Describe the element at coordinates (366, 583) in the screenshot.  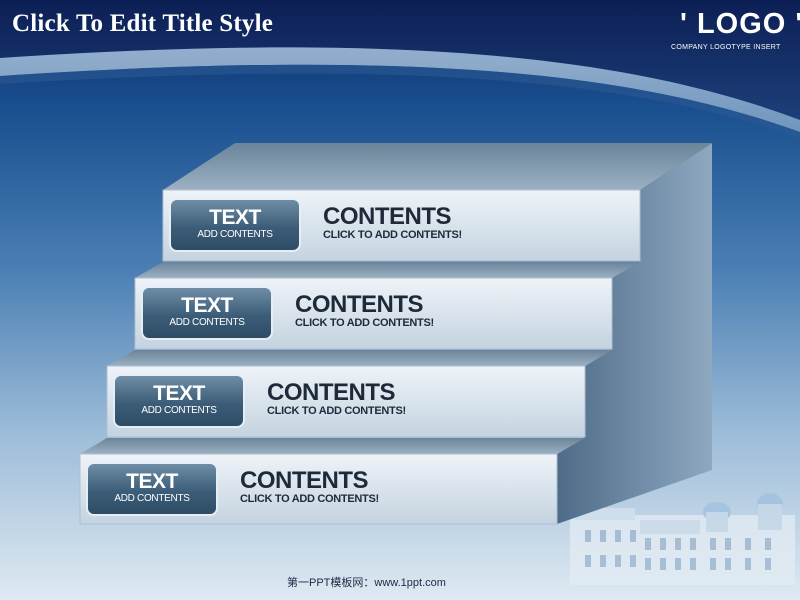
I see `footer-text: 第一PPT模板网：www.1ppt.com` at that location.